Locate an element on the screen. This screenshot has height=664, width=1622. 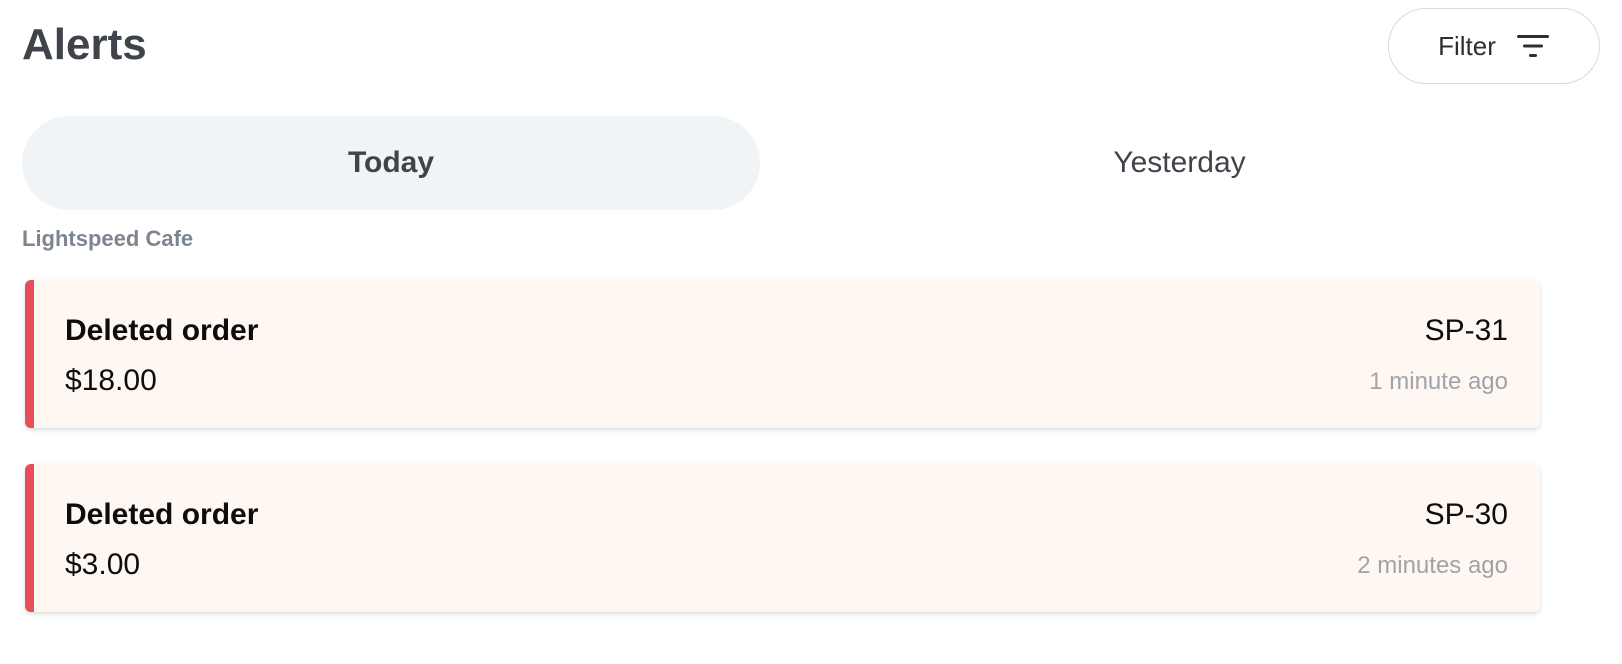
filter-button: Filter is located at coordinates (1494, 46).